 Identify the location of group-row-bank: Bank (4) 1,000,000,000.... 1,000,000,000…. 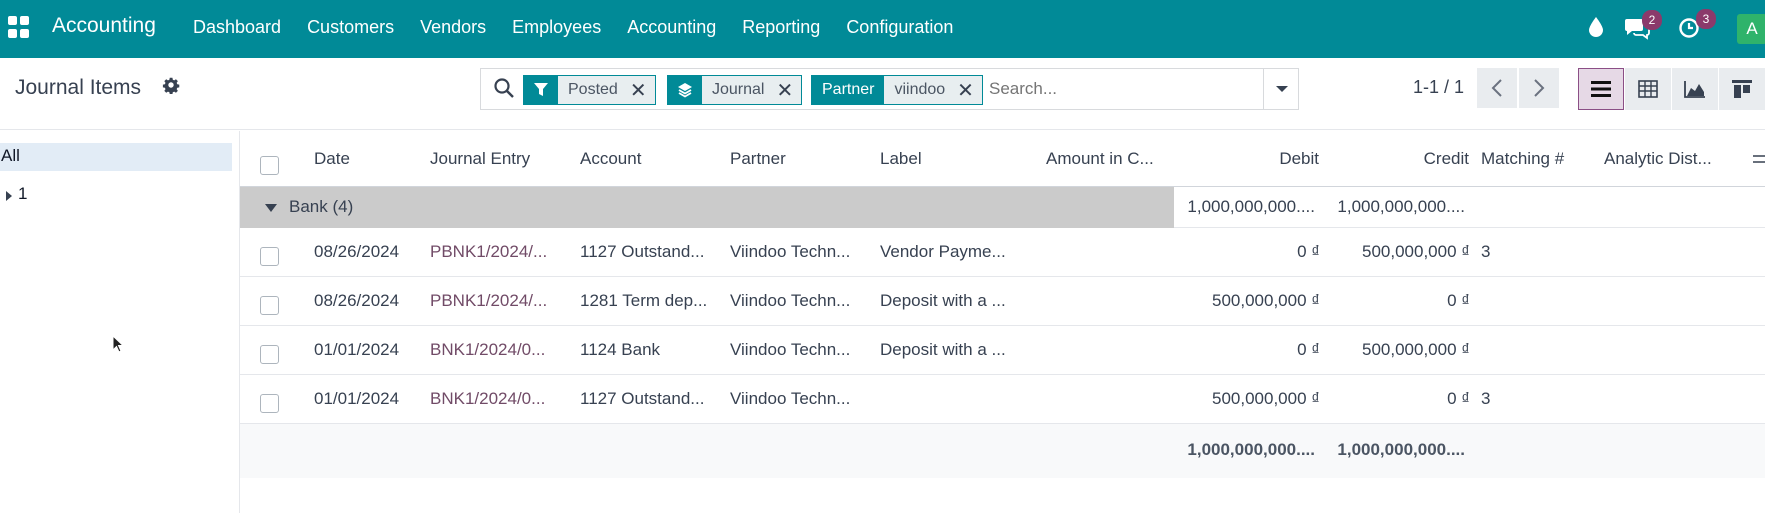
(1002, 207).